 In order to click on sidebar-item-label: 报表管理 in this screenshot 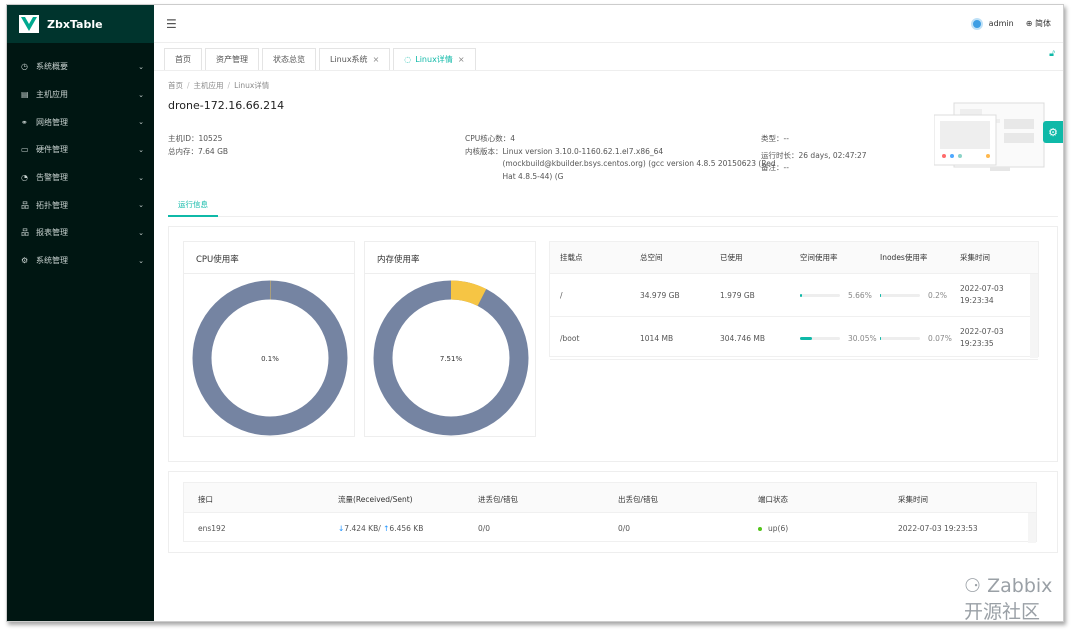, I will do `click(52, 233)`.